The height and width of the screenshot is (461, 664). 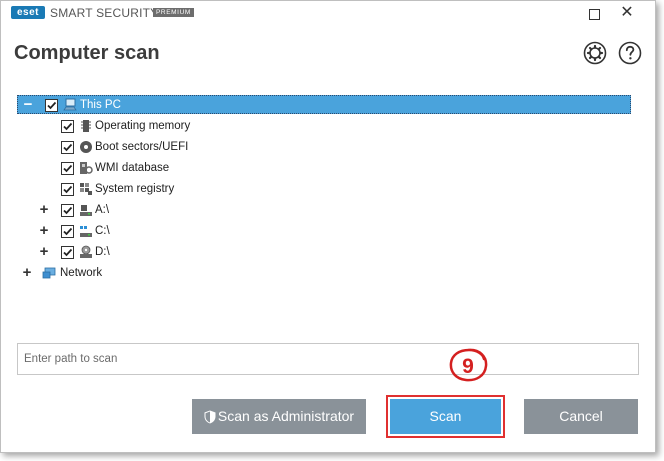 What do you see at coordinates (324, 104) in the screenshot?
I see `tree-node-this-pc: − This PC` at bounding box center [324, 104].